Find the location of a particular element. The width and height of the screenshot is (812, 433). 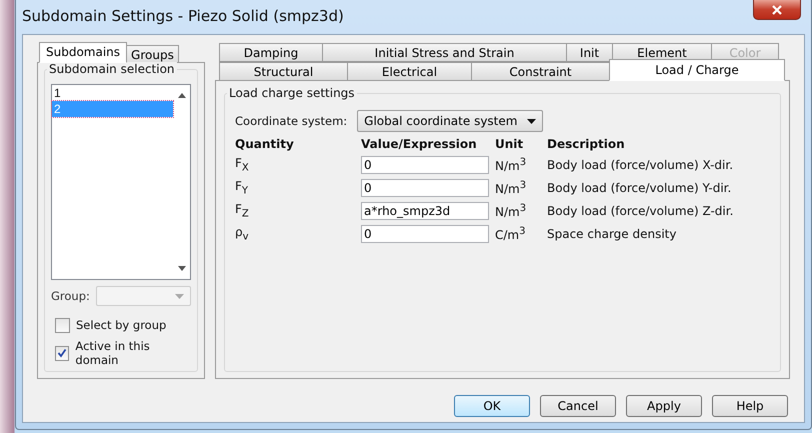

description-text: Body load (force/volume) Y-dir. is located at coordinates (639, 188).